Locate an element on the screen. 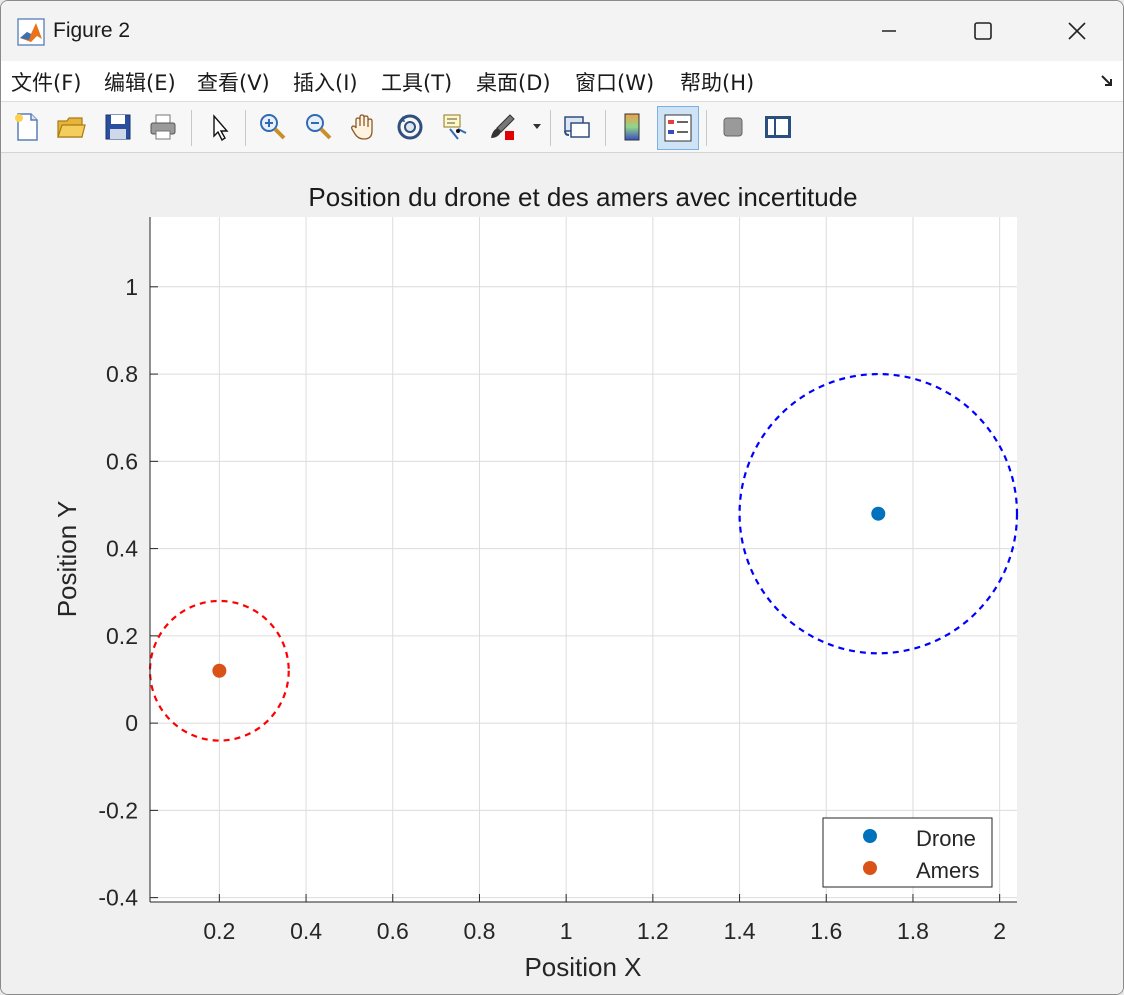 This screenshot has width=1124, height=995. menu-window: 窗口(W) is located at coordinates (614, 82).